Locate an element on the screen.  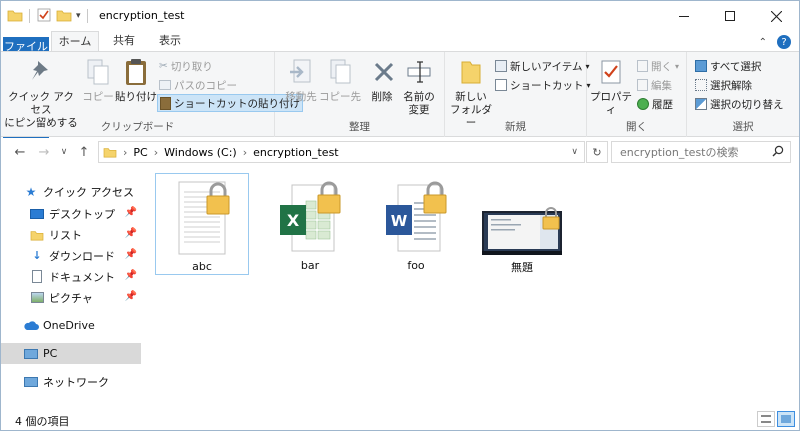
tab-home: ホーム is located at coordinates (75, 41).